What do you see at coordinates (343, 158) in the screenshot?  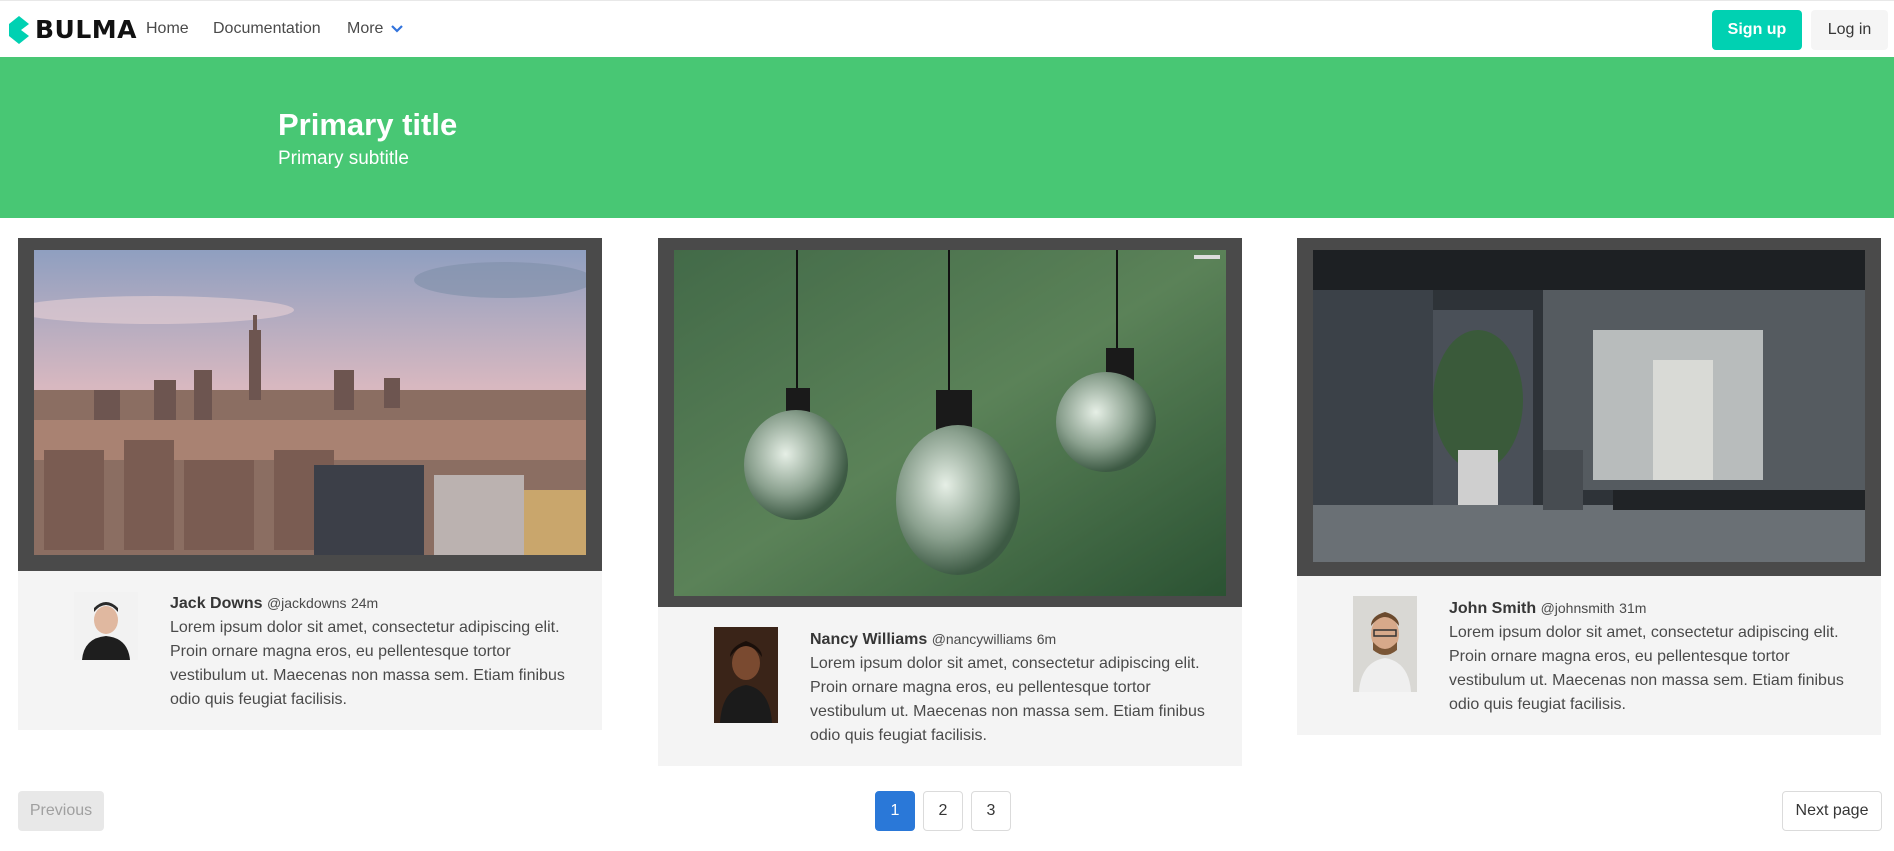 I see `hero-subtitle: Primary subtitle` at bounding box center [343, 158].